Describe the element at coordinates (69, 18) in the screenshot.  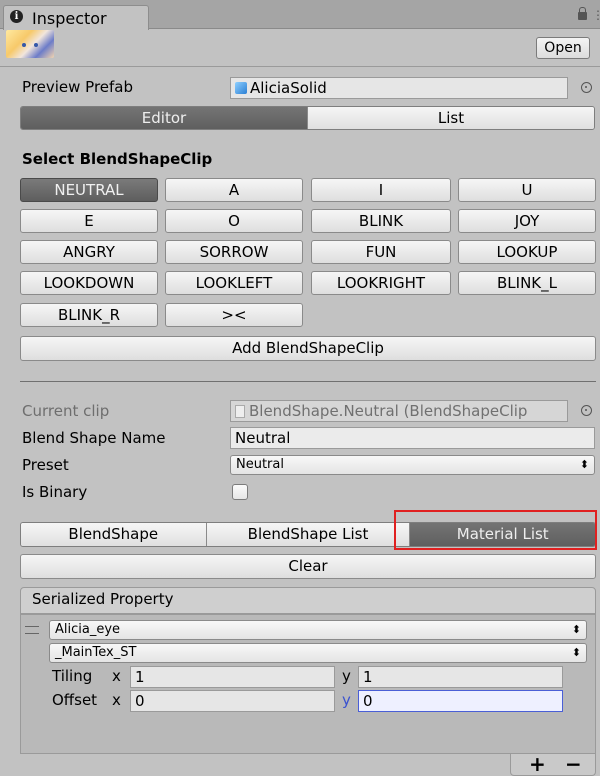
I see `tab-inspector-label: Inspector` at that location.